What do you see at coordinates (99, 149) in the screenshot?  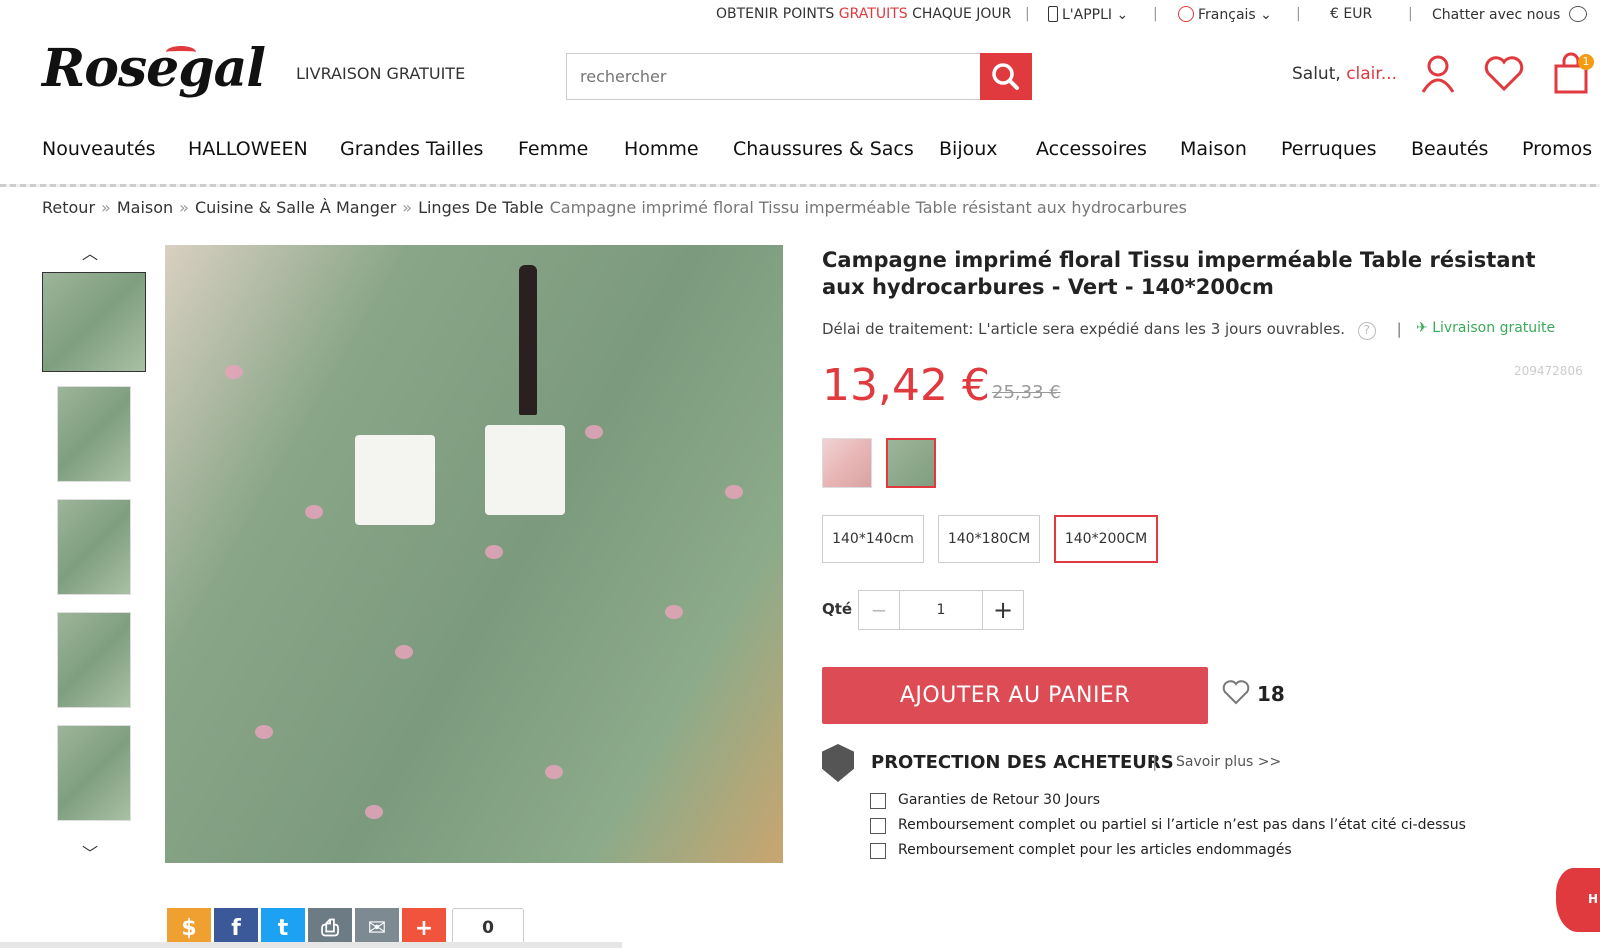 I see `nav-item-nouveautes: Nouveautés` at bounding box center [99, 149].